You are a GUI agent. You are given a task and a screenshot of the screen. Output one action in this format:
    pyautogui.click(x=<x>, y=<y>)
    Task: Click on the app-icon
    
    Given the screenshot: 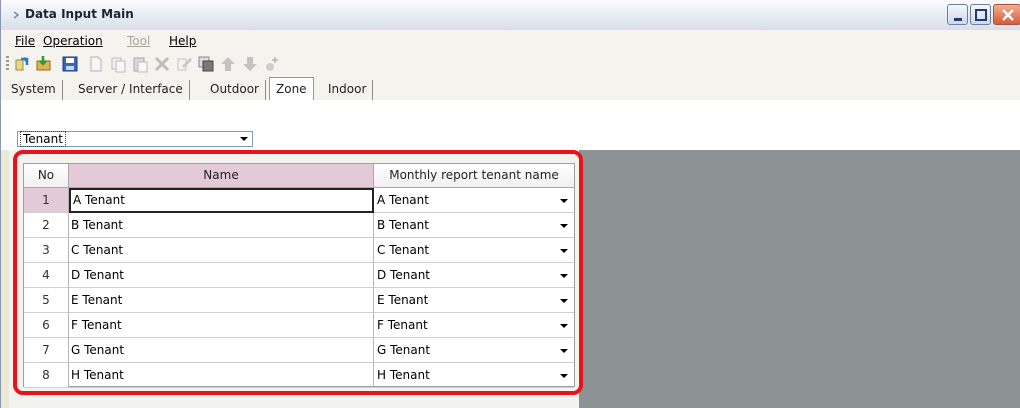 What is the action you would take?
    pyautogui.click(x=16, y=15)
    